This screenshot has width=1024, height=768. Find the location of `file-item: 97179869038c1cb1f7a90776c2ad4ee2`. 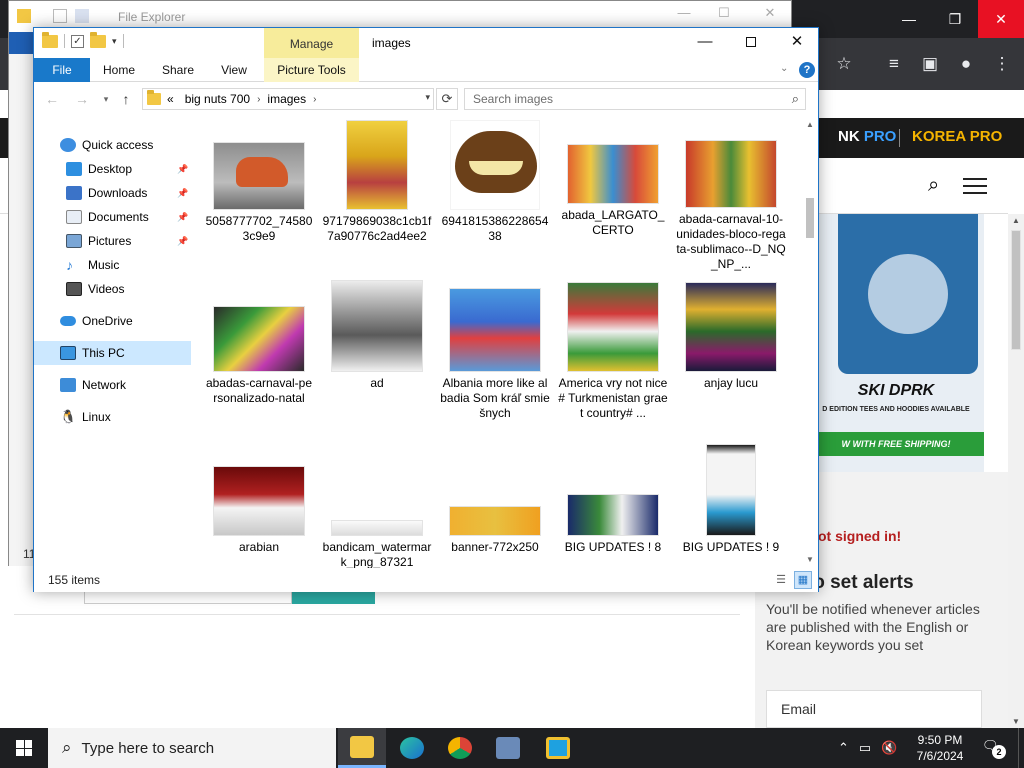

file-item: 97179869038c1cb1f7a90776c2ad4ee2 is located at coordinates (377, 182).